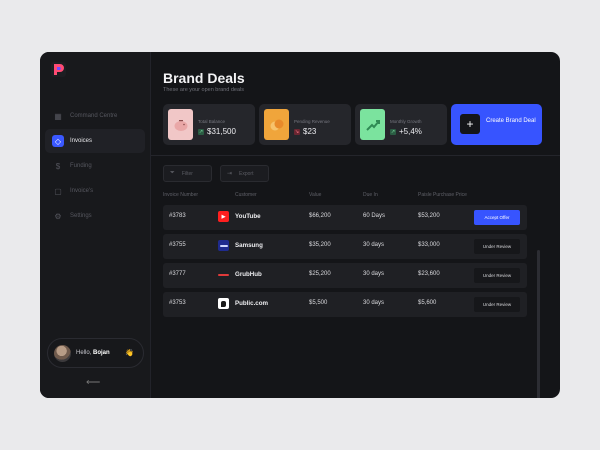  What do you see at coordinates (374, 216) in the screenshot?
I see `due-in: 60 Days` at bounding box center [374, 216].